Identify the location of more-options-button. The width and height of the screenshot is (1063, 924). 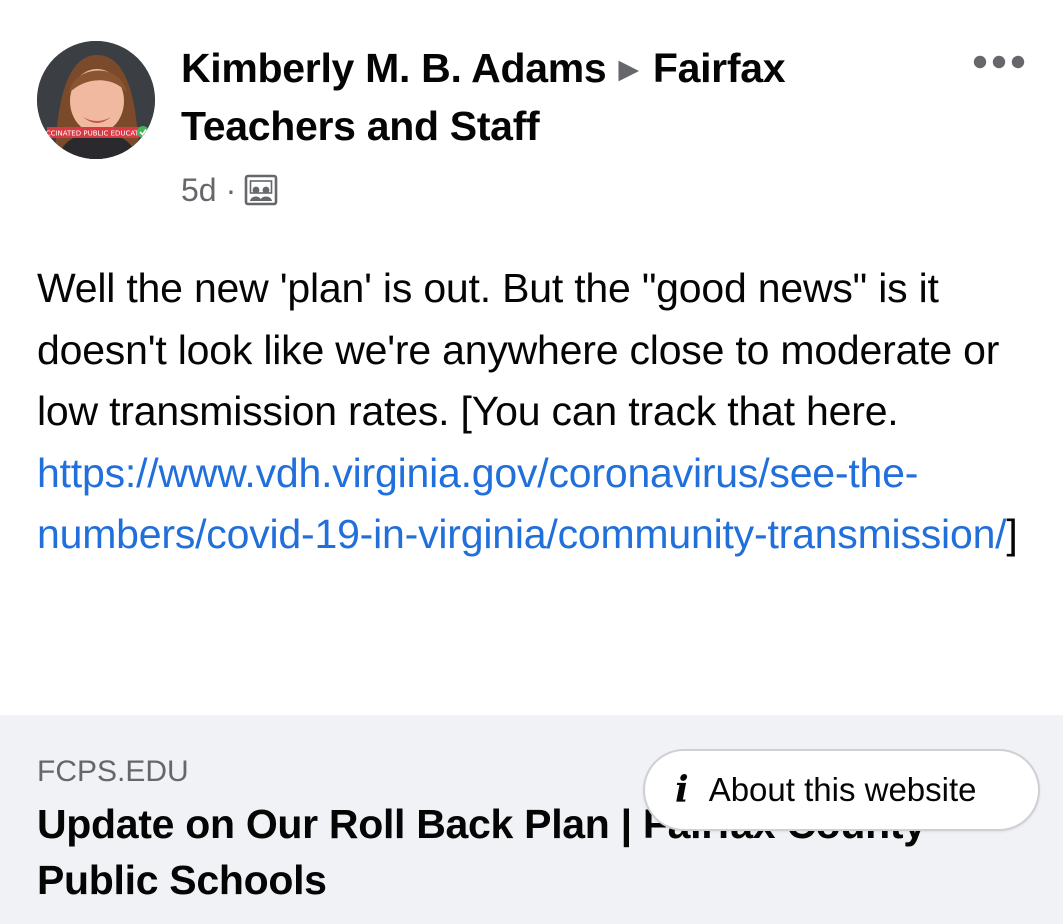
(999, 62).